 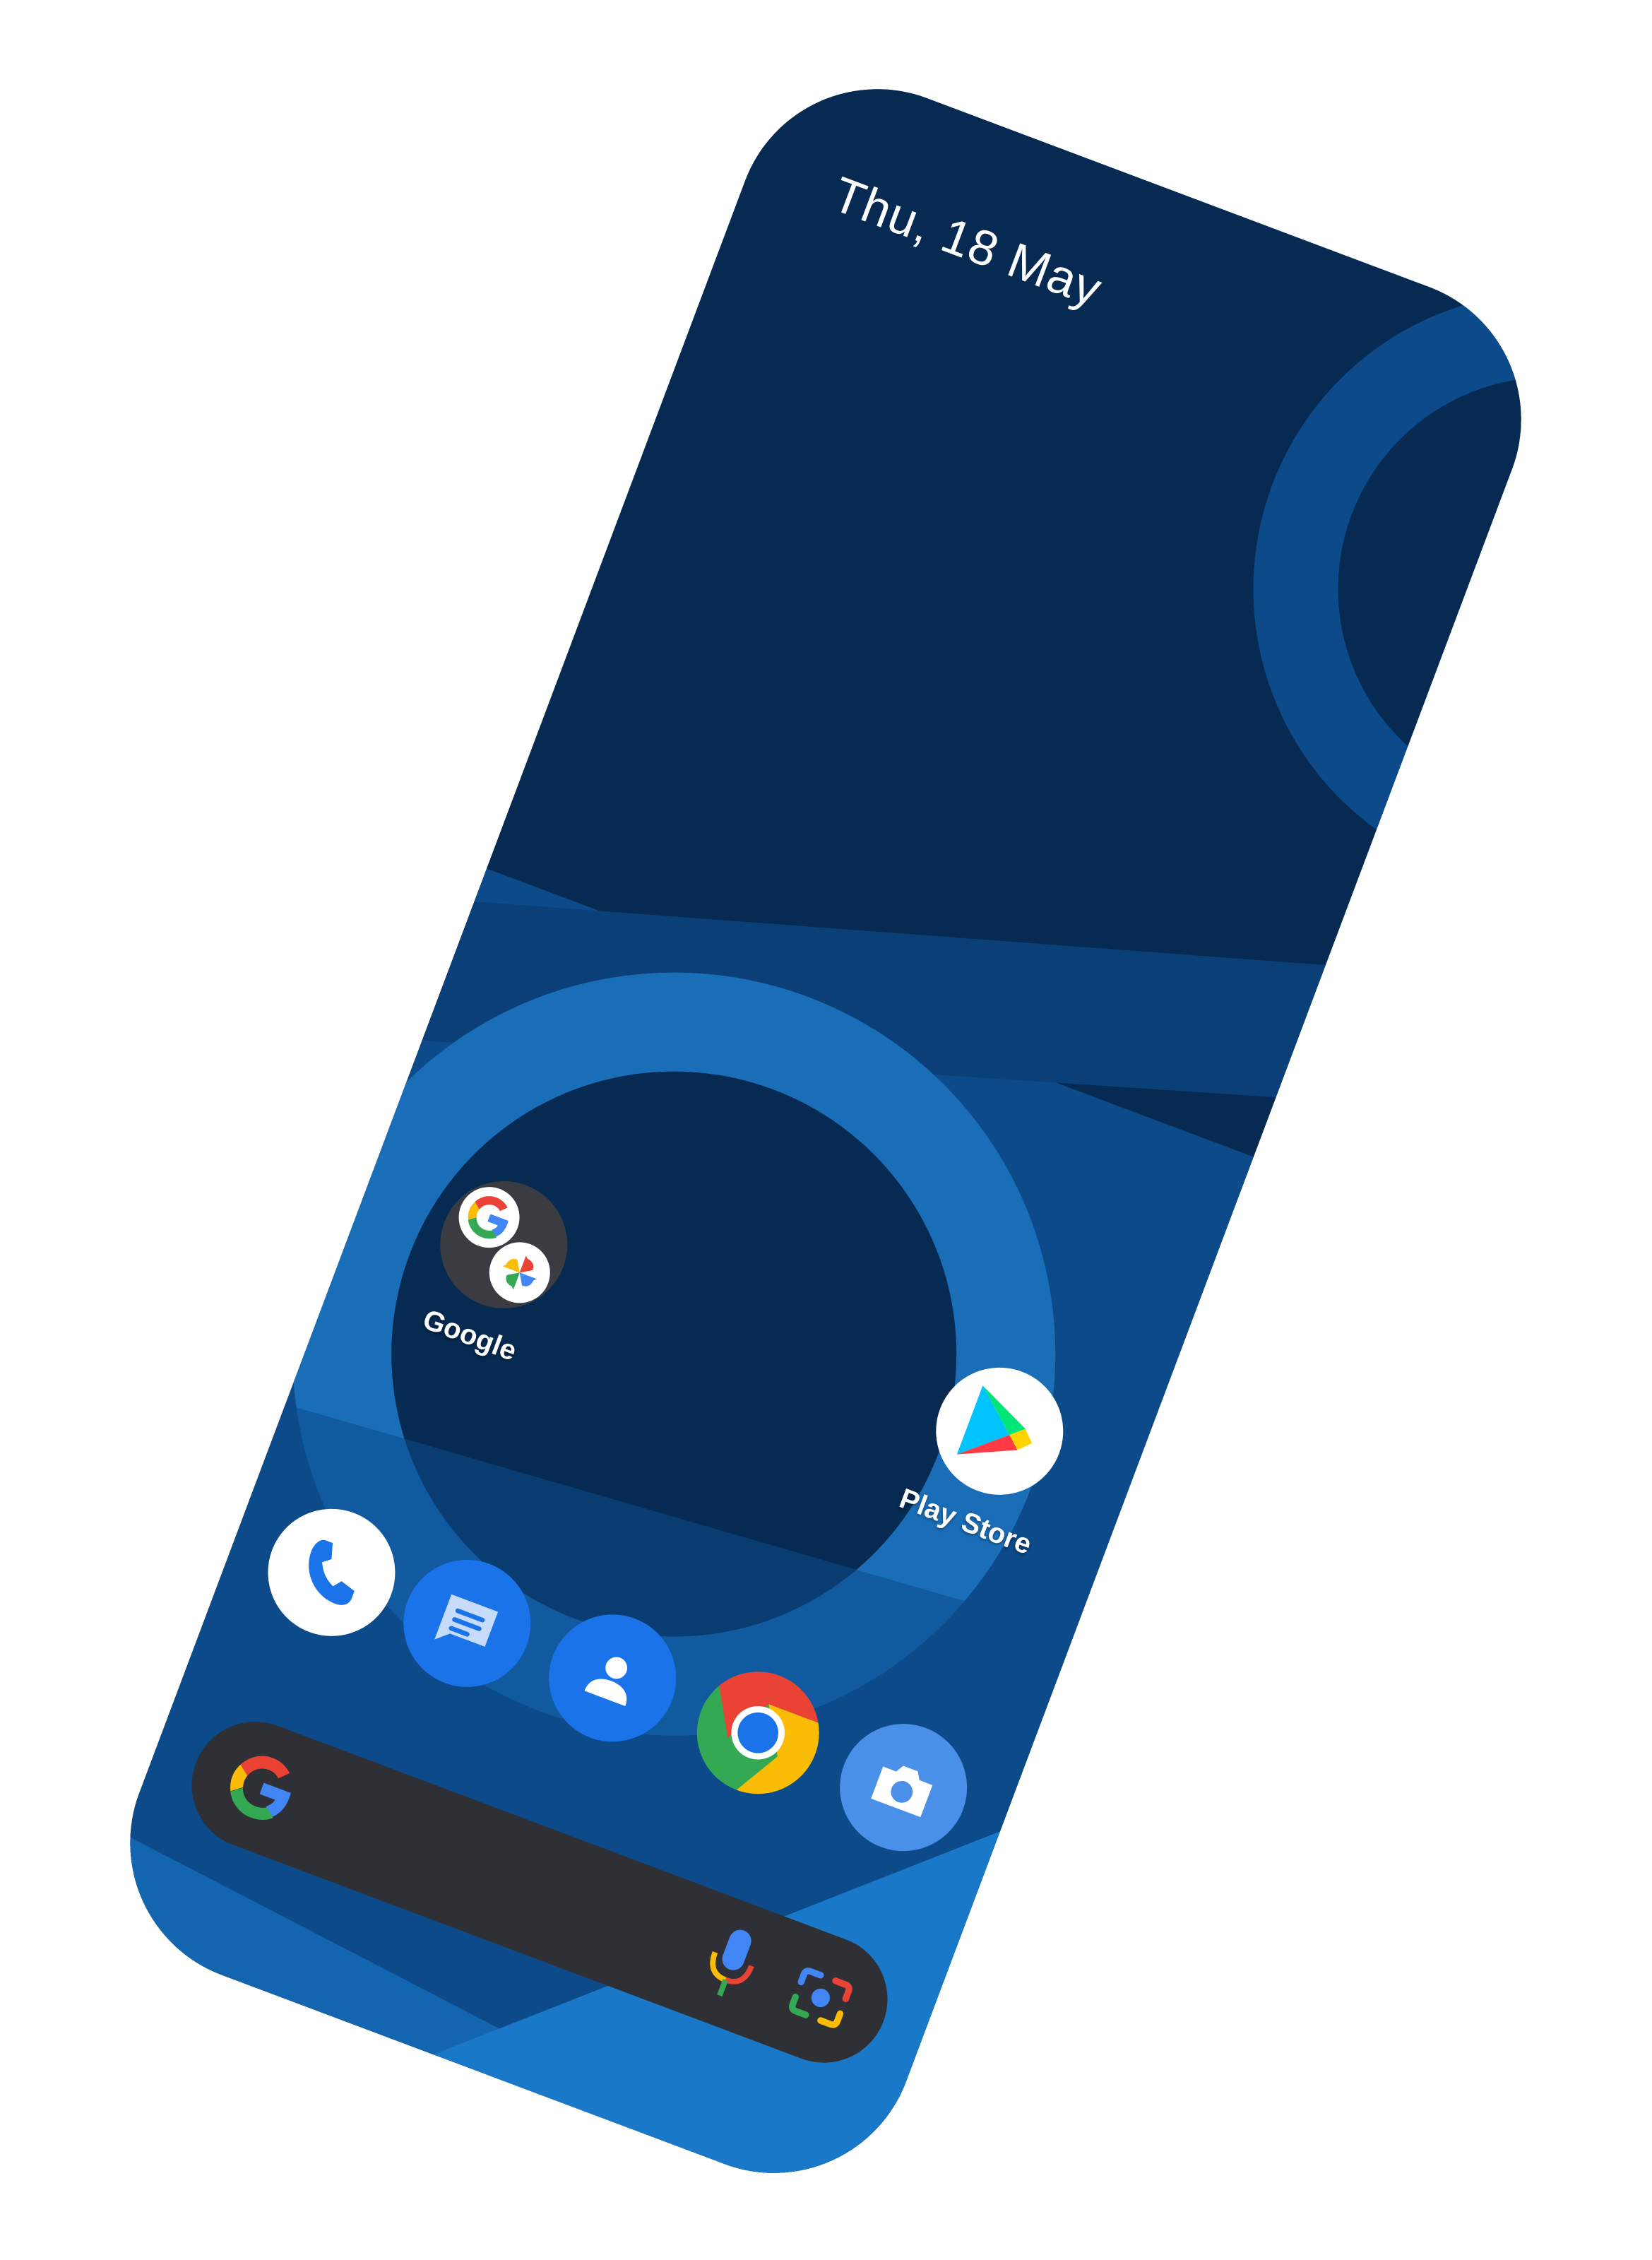 What do you see at coordinates (820, 2000) in the screenshot?
I see `lens-camera-icon` at bounding box center [820, 2000].